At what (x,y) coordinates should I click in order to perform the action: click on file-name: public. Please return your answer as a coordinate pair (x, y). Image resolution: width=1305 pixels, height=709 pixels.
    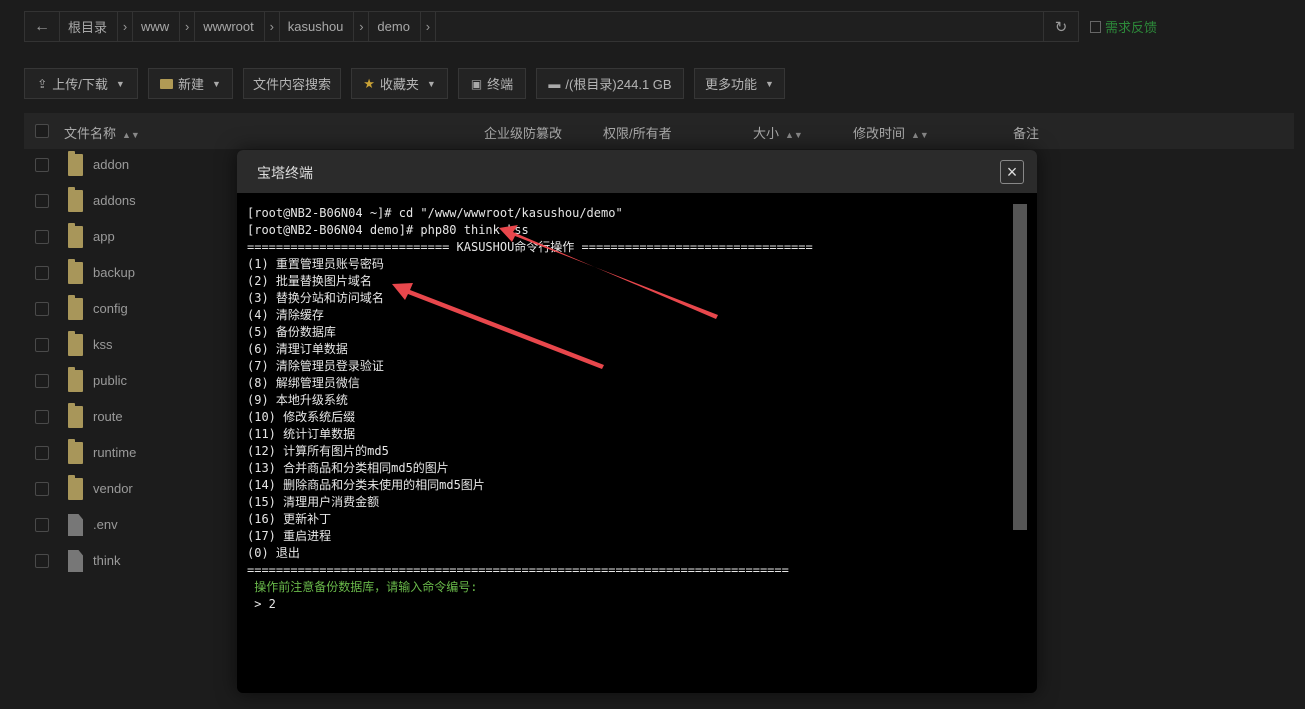
    Looking at the image, I should click on (110, 380).